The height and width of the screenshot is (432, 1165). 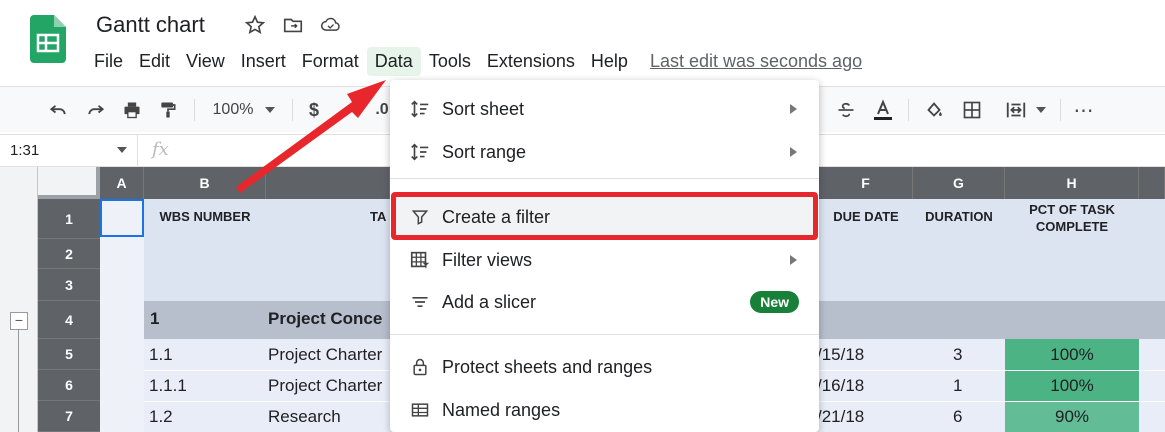 I want to click on sort-range-label: Sort range, so click(x=484, y=151).